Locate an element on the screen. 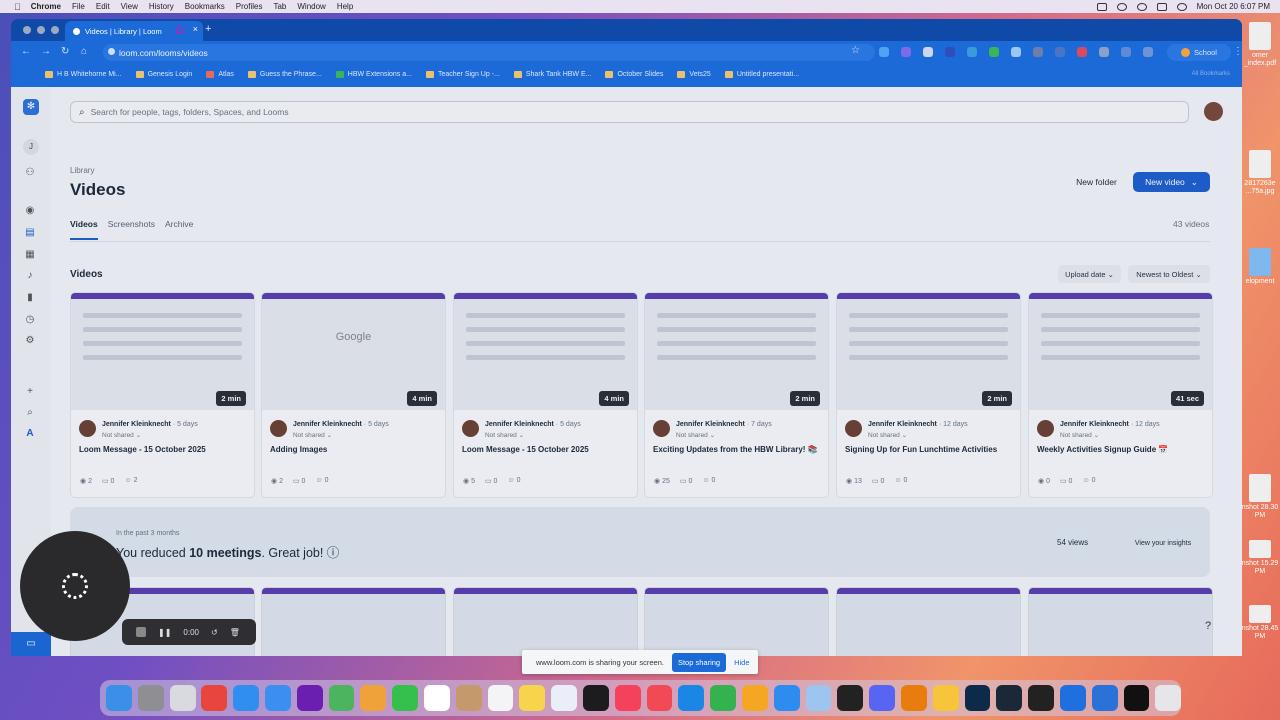  numbers-icon is located at coordinates (723, 698).